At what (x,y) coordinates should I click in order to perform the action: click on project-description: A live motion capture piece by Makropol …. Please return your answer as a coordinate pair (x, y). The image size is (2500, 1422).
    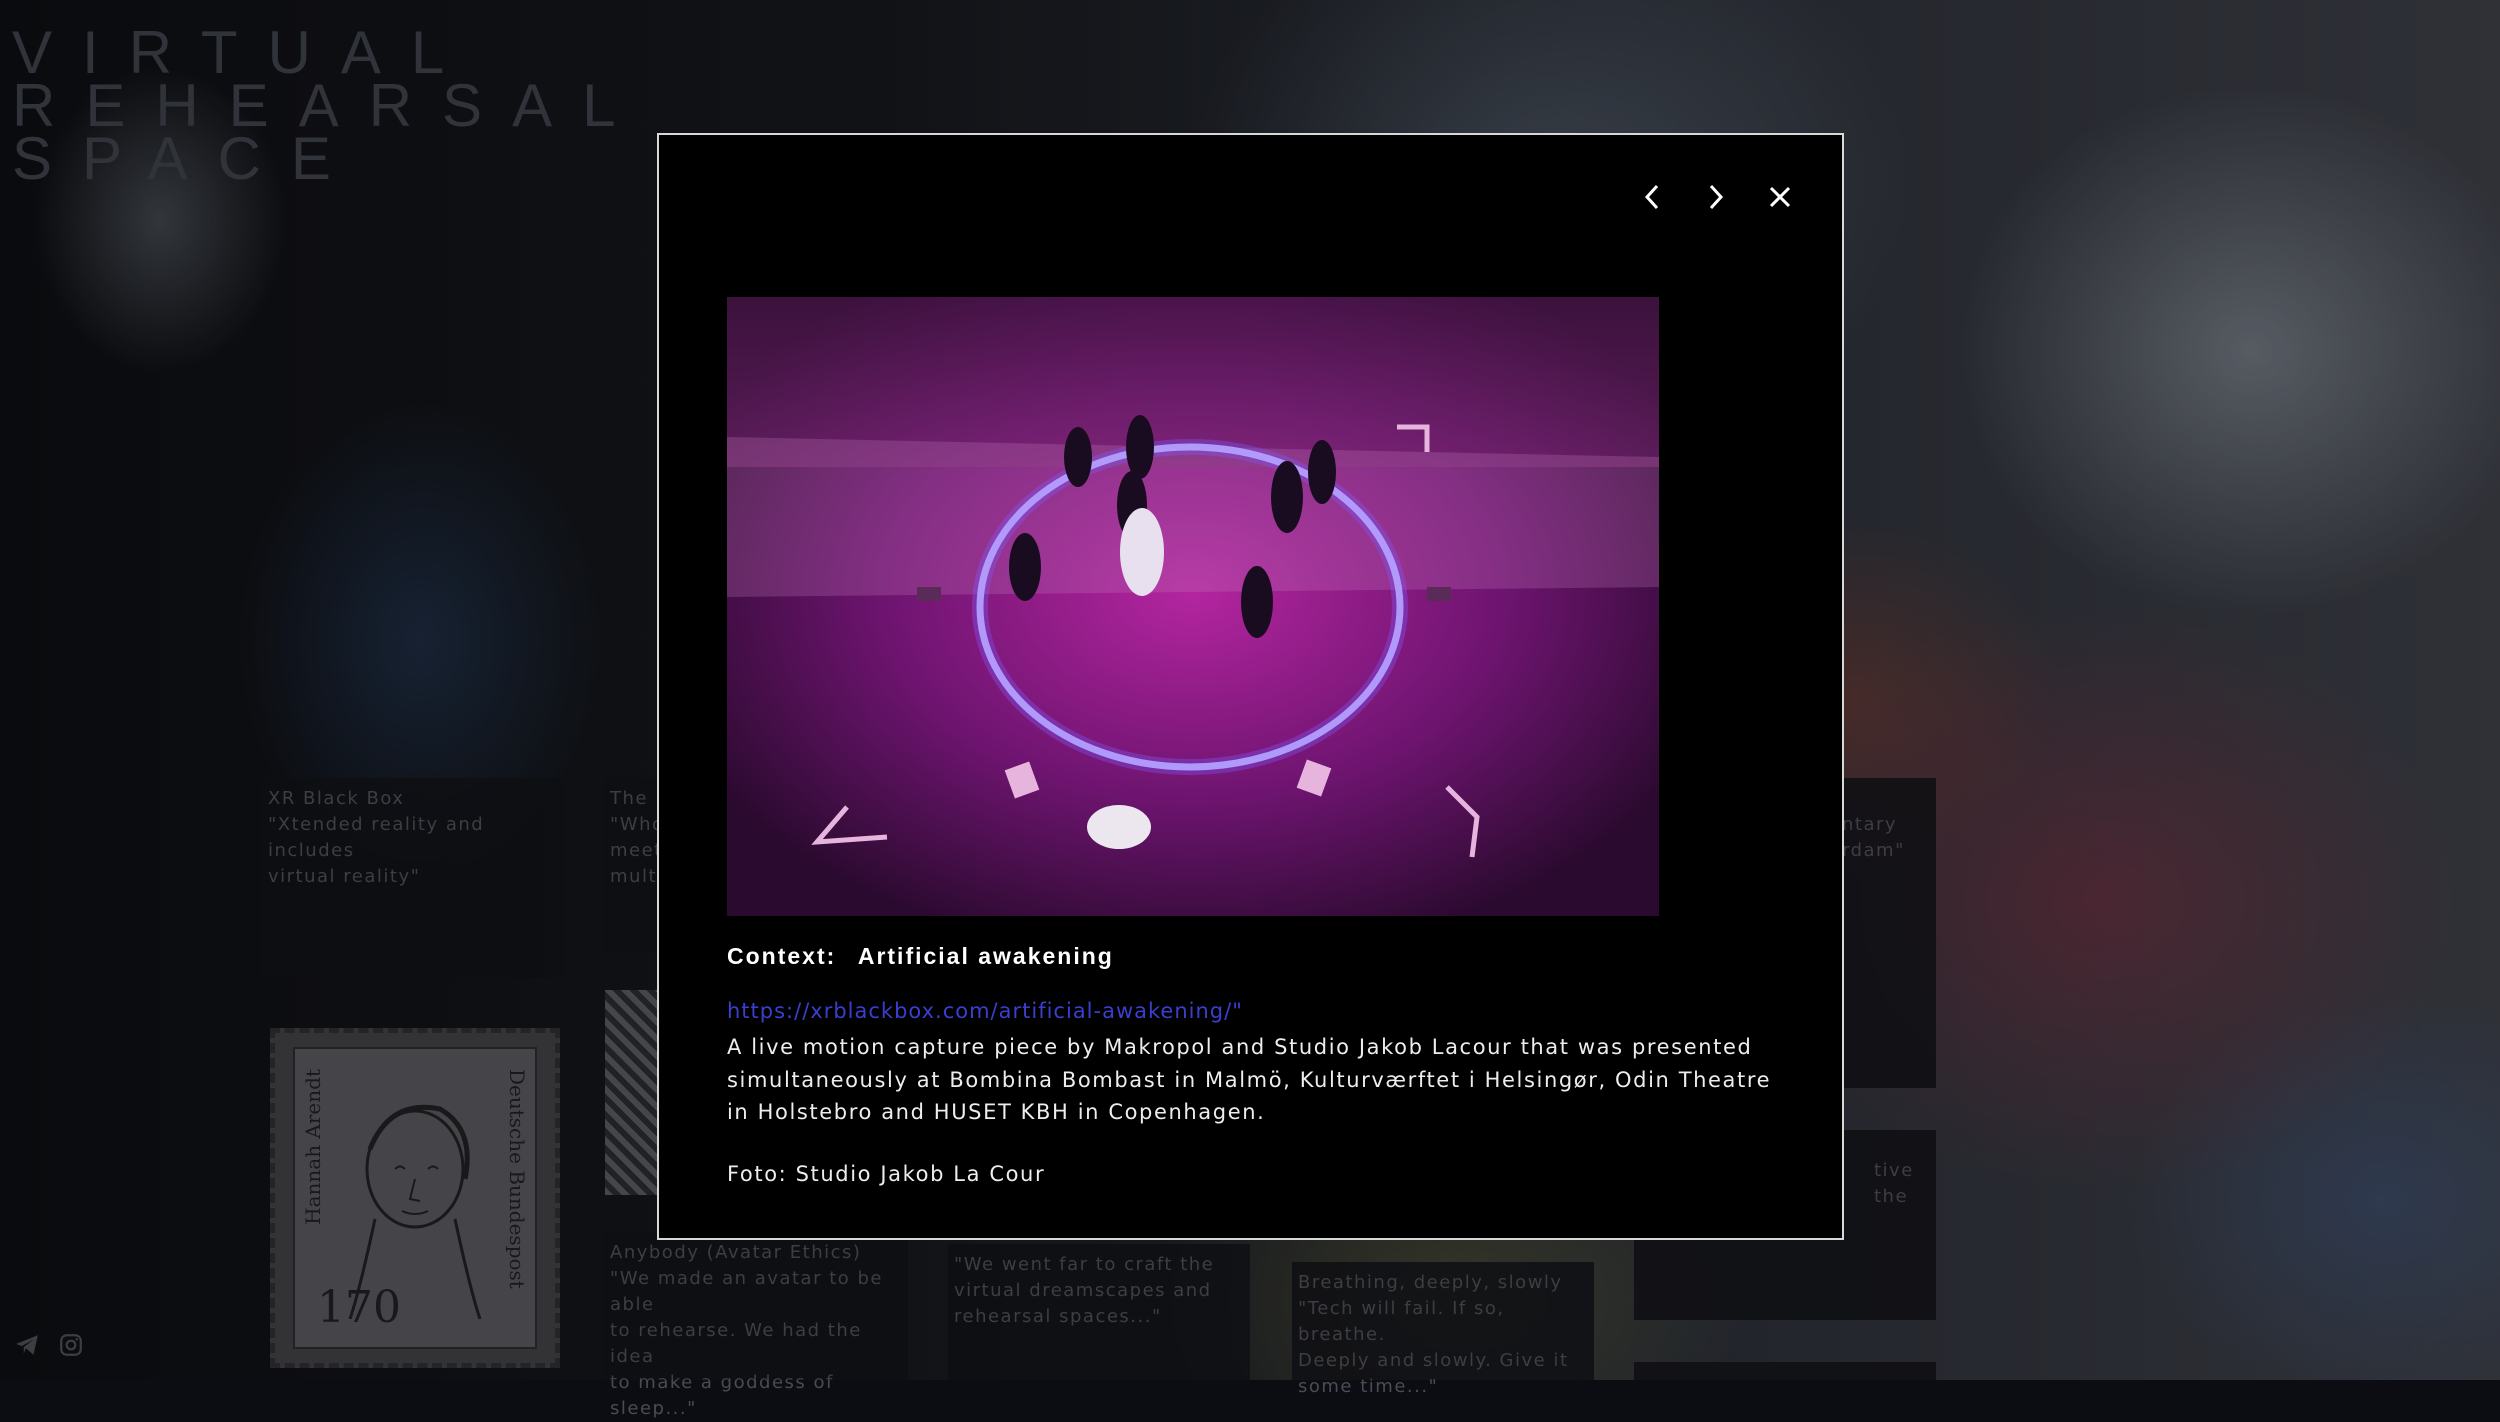
    Looking at the image, I should click on (1249, 1079).